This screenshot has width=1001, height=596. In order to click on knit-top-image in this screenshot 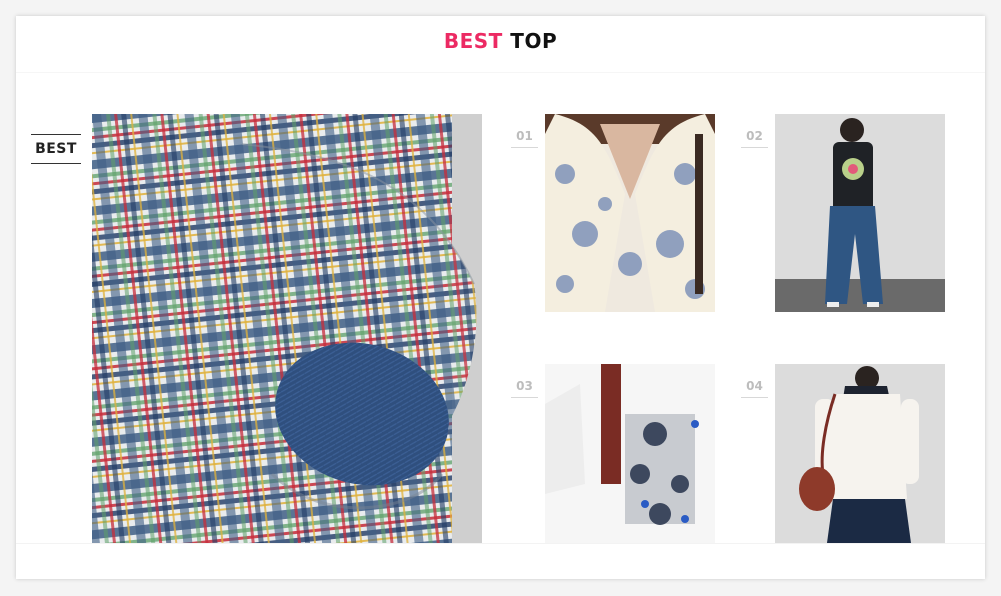, I will do `click(860, 453)`.